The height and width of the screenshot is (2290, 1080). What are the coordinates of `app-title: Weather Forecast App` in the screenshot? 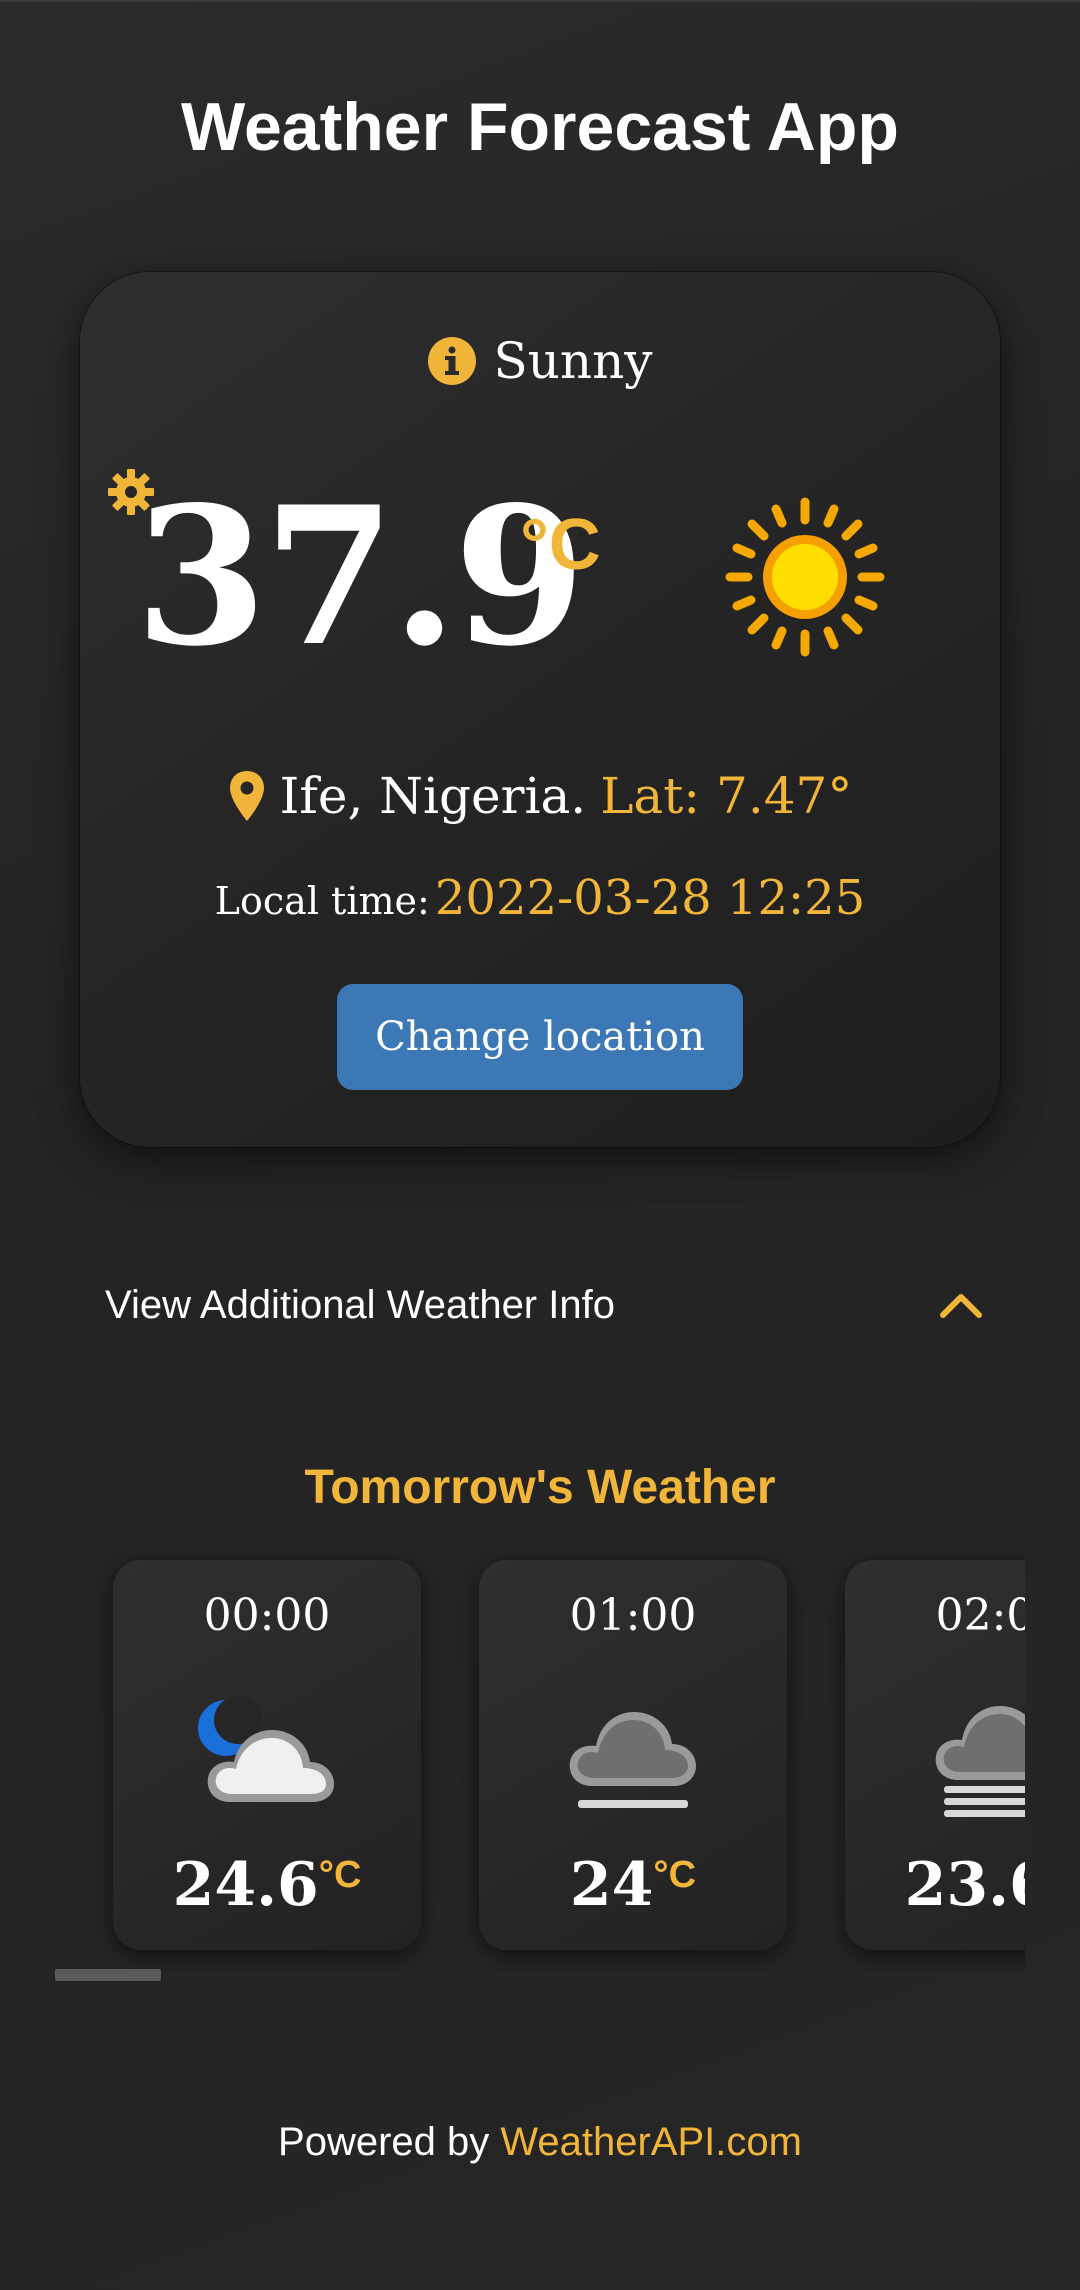 It's located at (540, 127).